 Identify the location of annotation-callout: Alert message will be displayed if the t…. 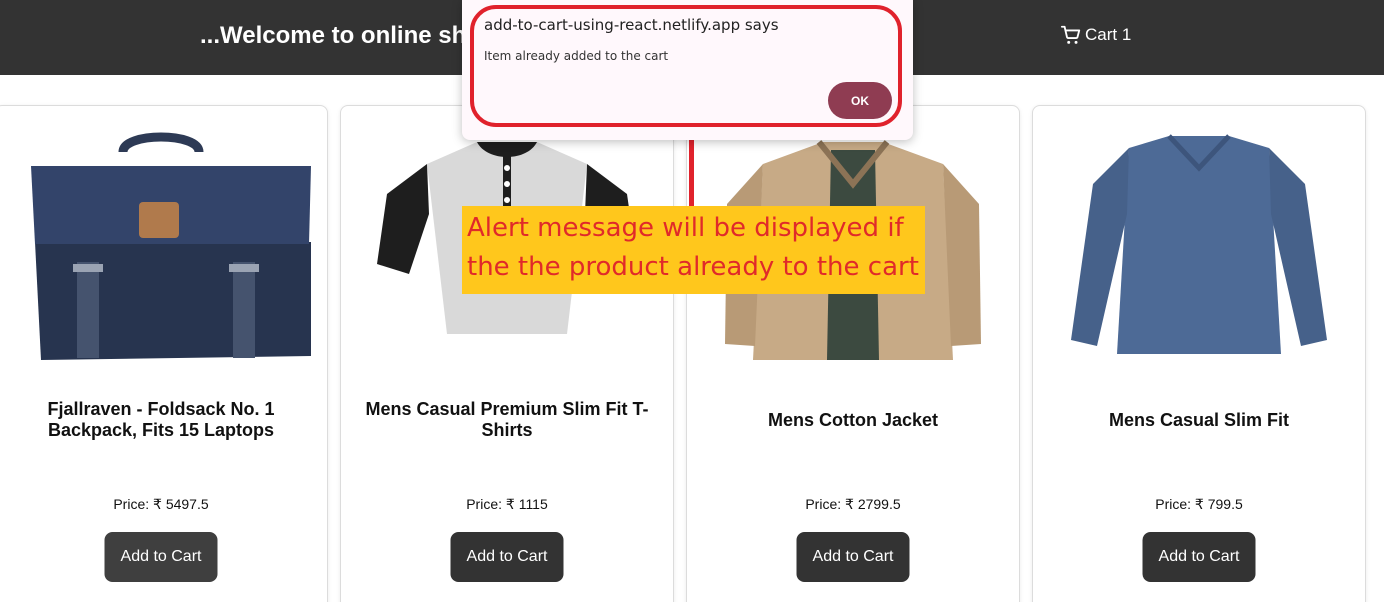
(693, 250).